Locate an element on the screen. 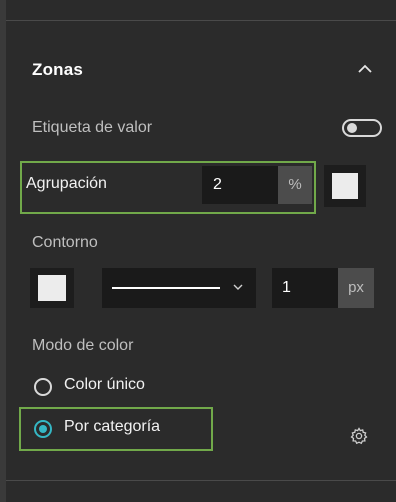 The width and height of the screenshot is (396, 502). outline-style-select is located at coordinates (179, 288).